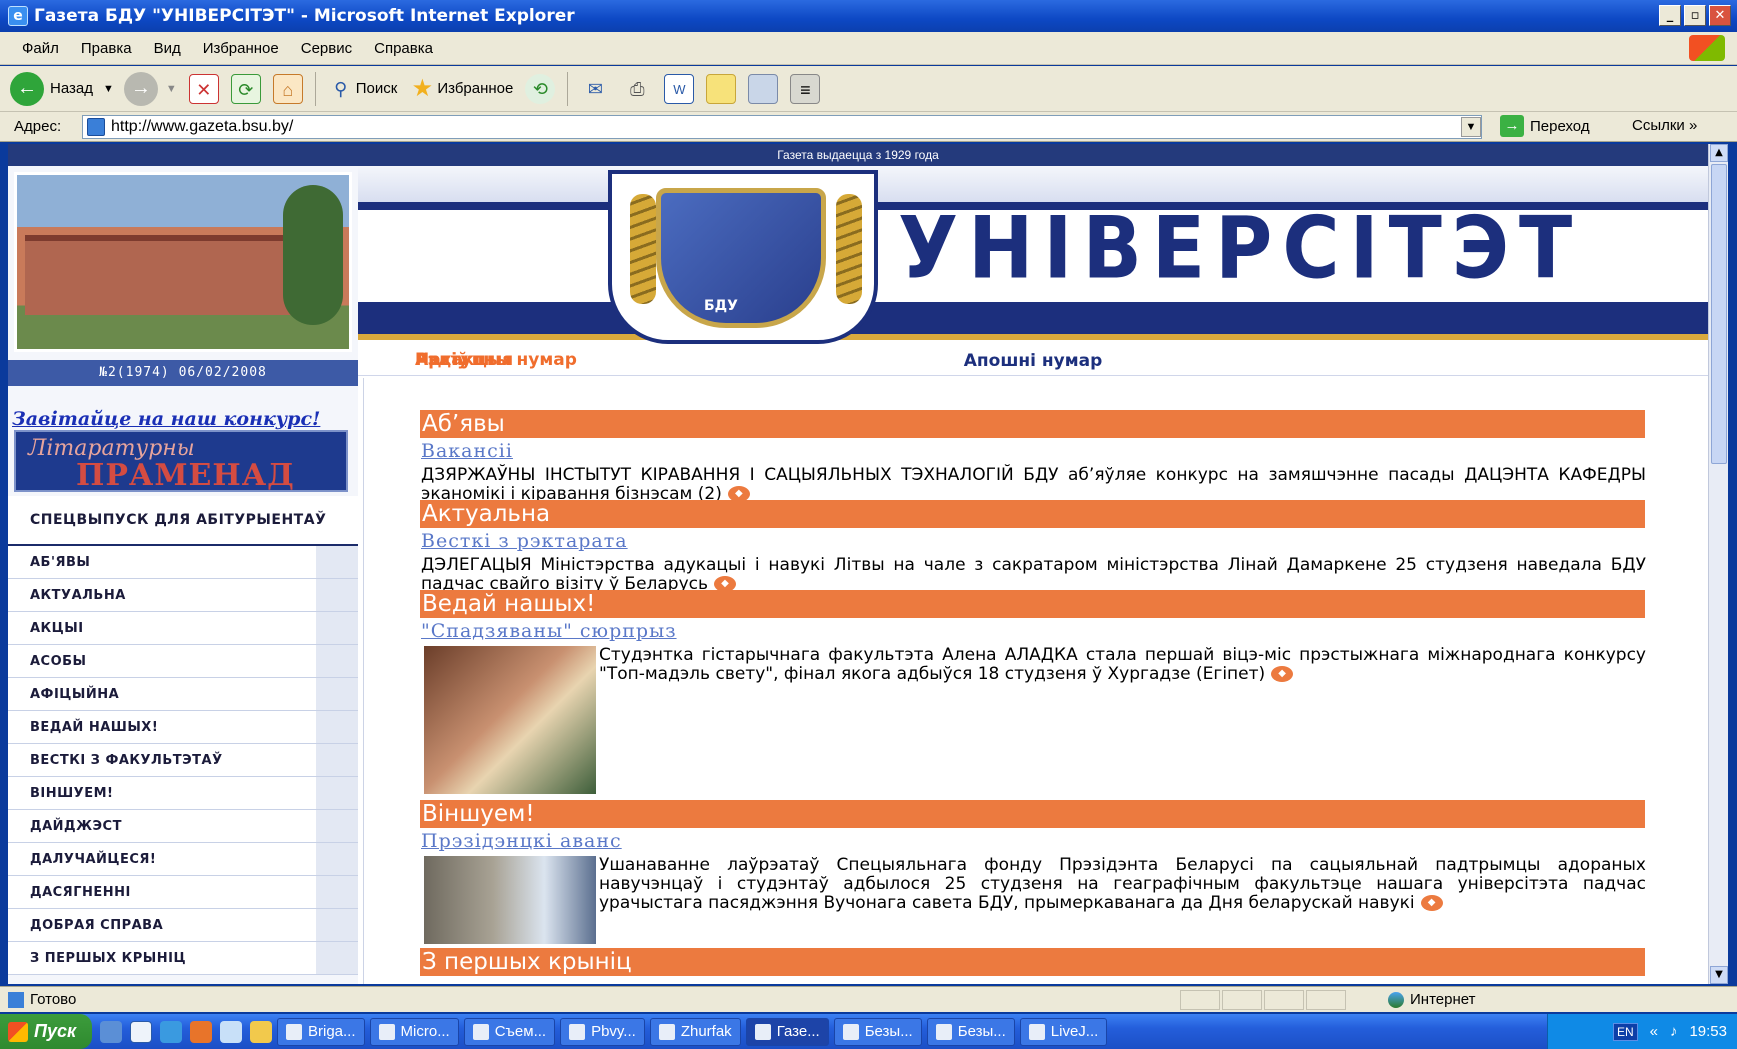  What do you see at coordinates (203, 88) in the screenshot?
I see `stop-icon: ✕` at bounding box center [203, 88].